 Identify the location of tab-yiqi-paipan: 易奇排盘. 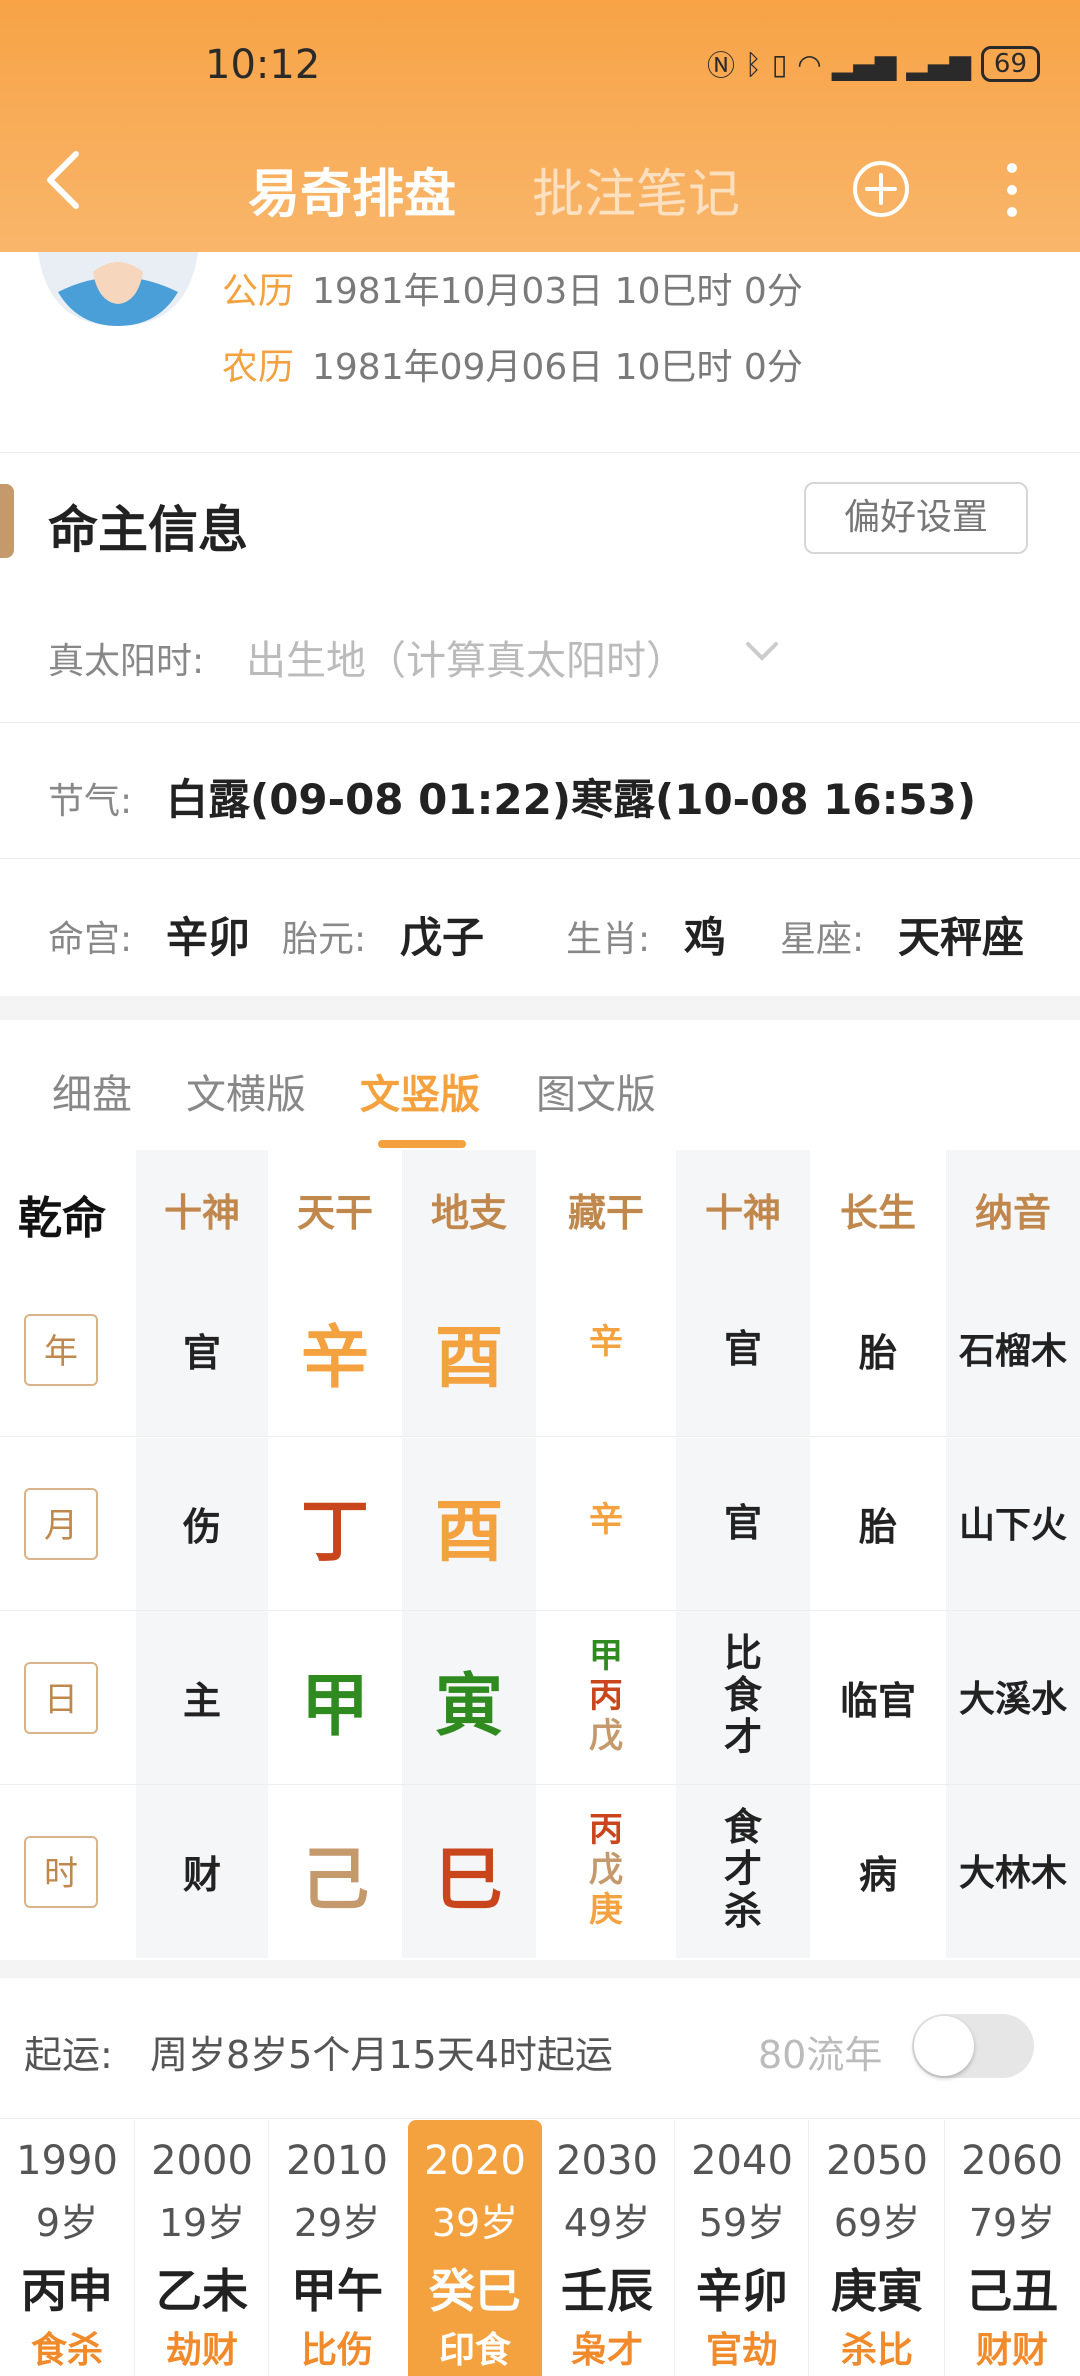
(352, 189).